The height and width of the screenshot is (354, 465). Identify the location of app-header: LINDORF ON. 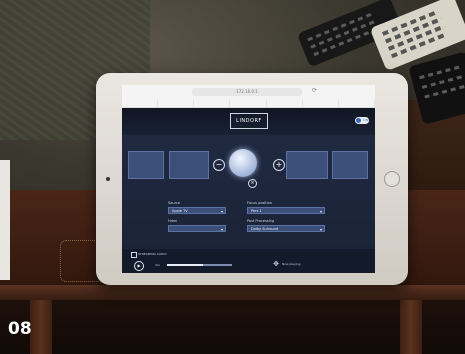
(248, 121).